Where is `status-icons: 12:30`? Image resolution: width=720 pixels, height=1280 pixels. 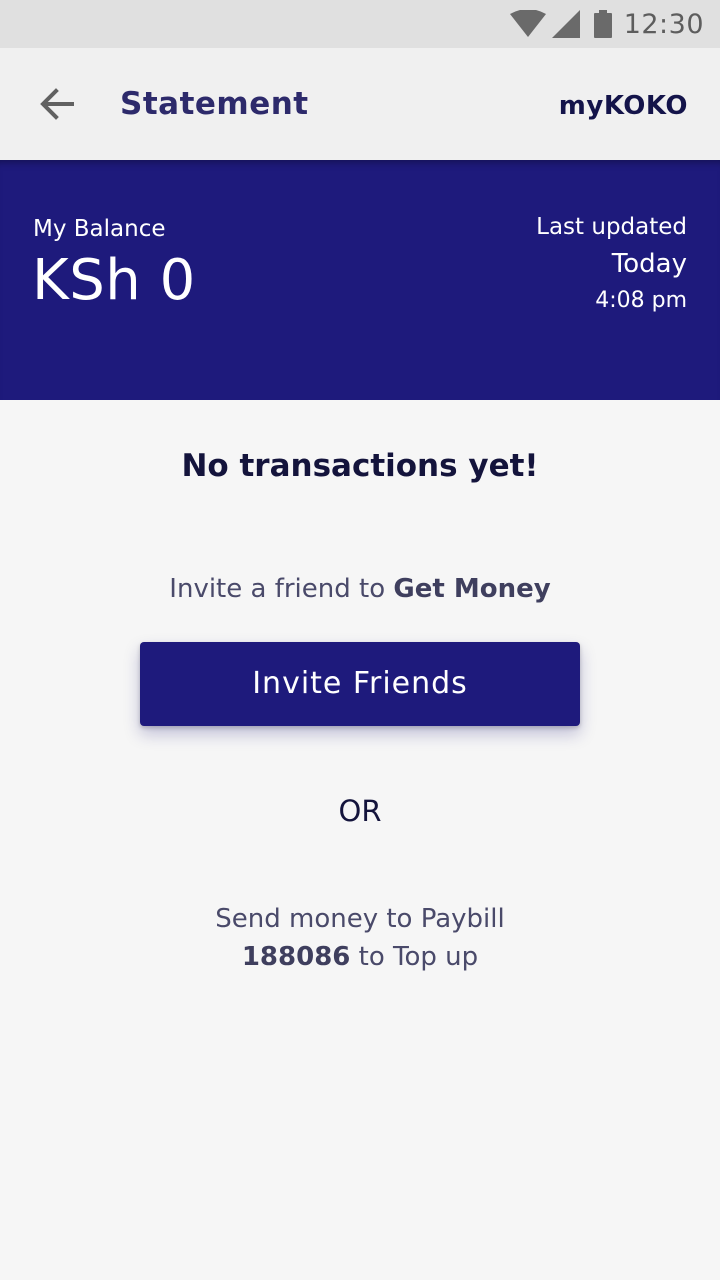
status-icons: 12:30 is located at coordinates (606, 24).